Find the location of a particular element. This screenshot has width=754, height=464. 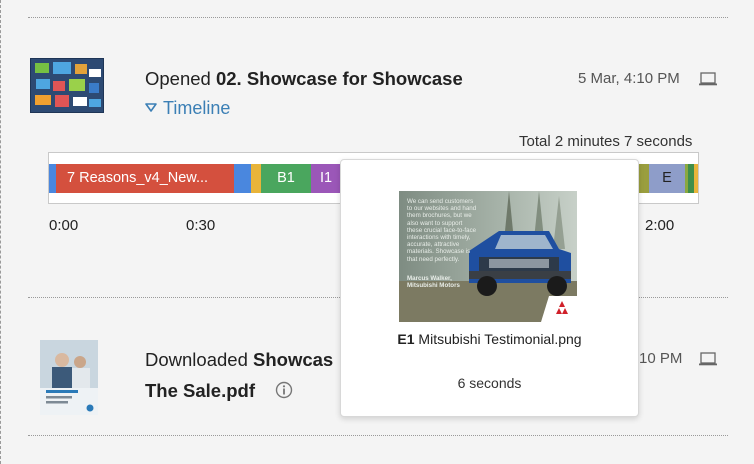

info-icon is located at coordinates (284, 390).